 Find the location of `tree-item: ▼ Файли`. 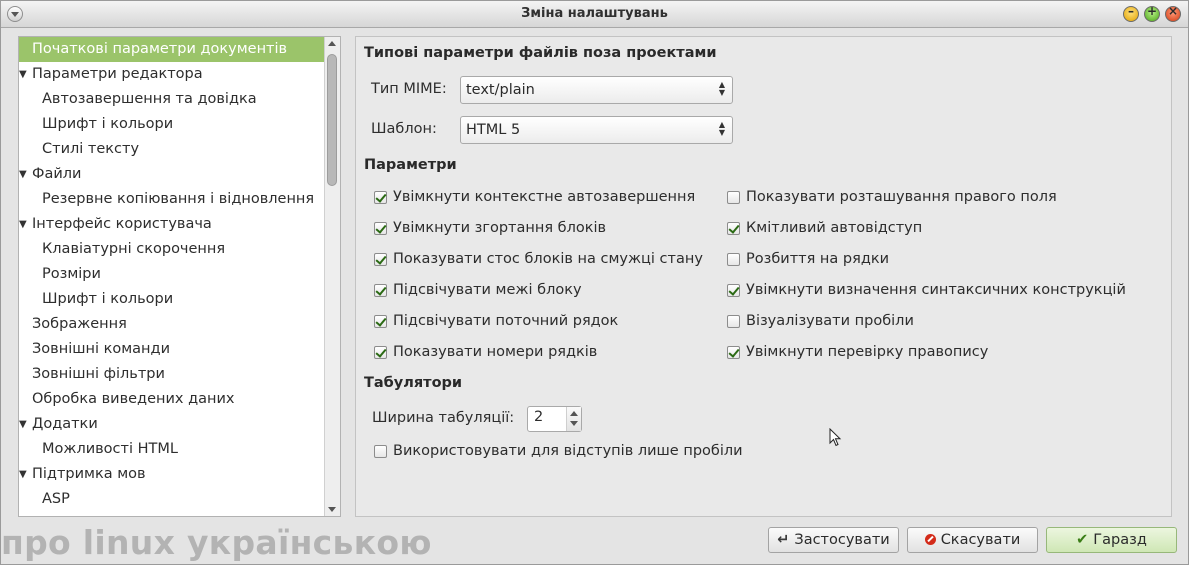

tree-item: ▼ Файли is located at coordinates (172, 174).